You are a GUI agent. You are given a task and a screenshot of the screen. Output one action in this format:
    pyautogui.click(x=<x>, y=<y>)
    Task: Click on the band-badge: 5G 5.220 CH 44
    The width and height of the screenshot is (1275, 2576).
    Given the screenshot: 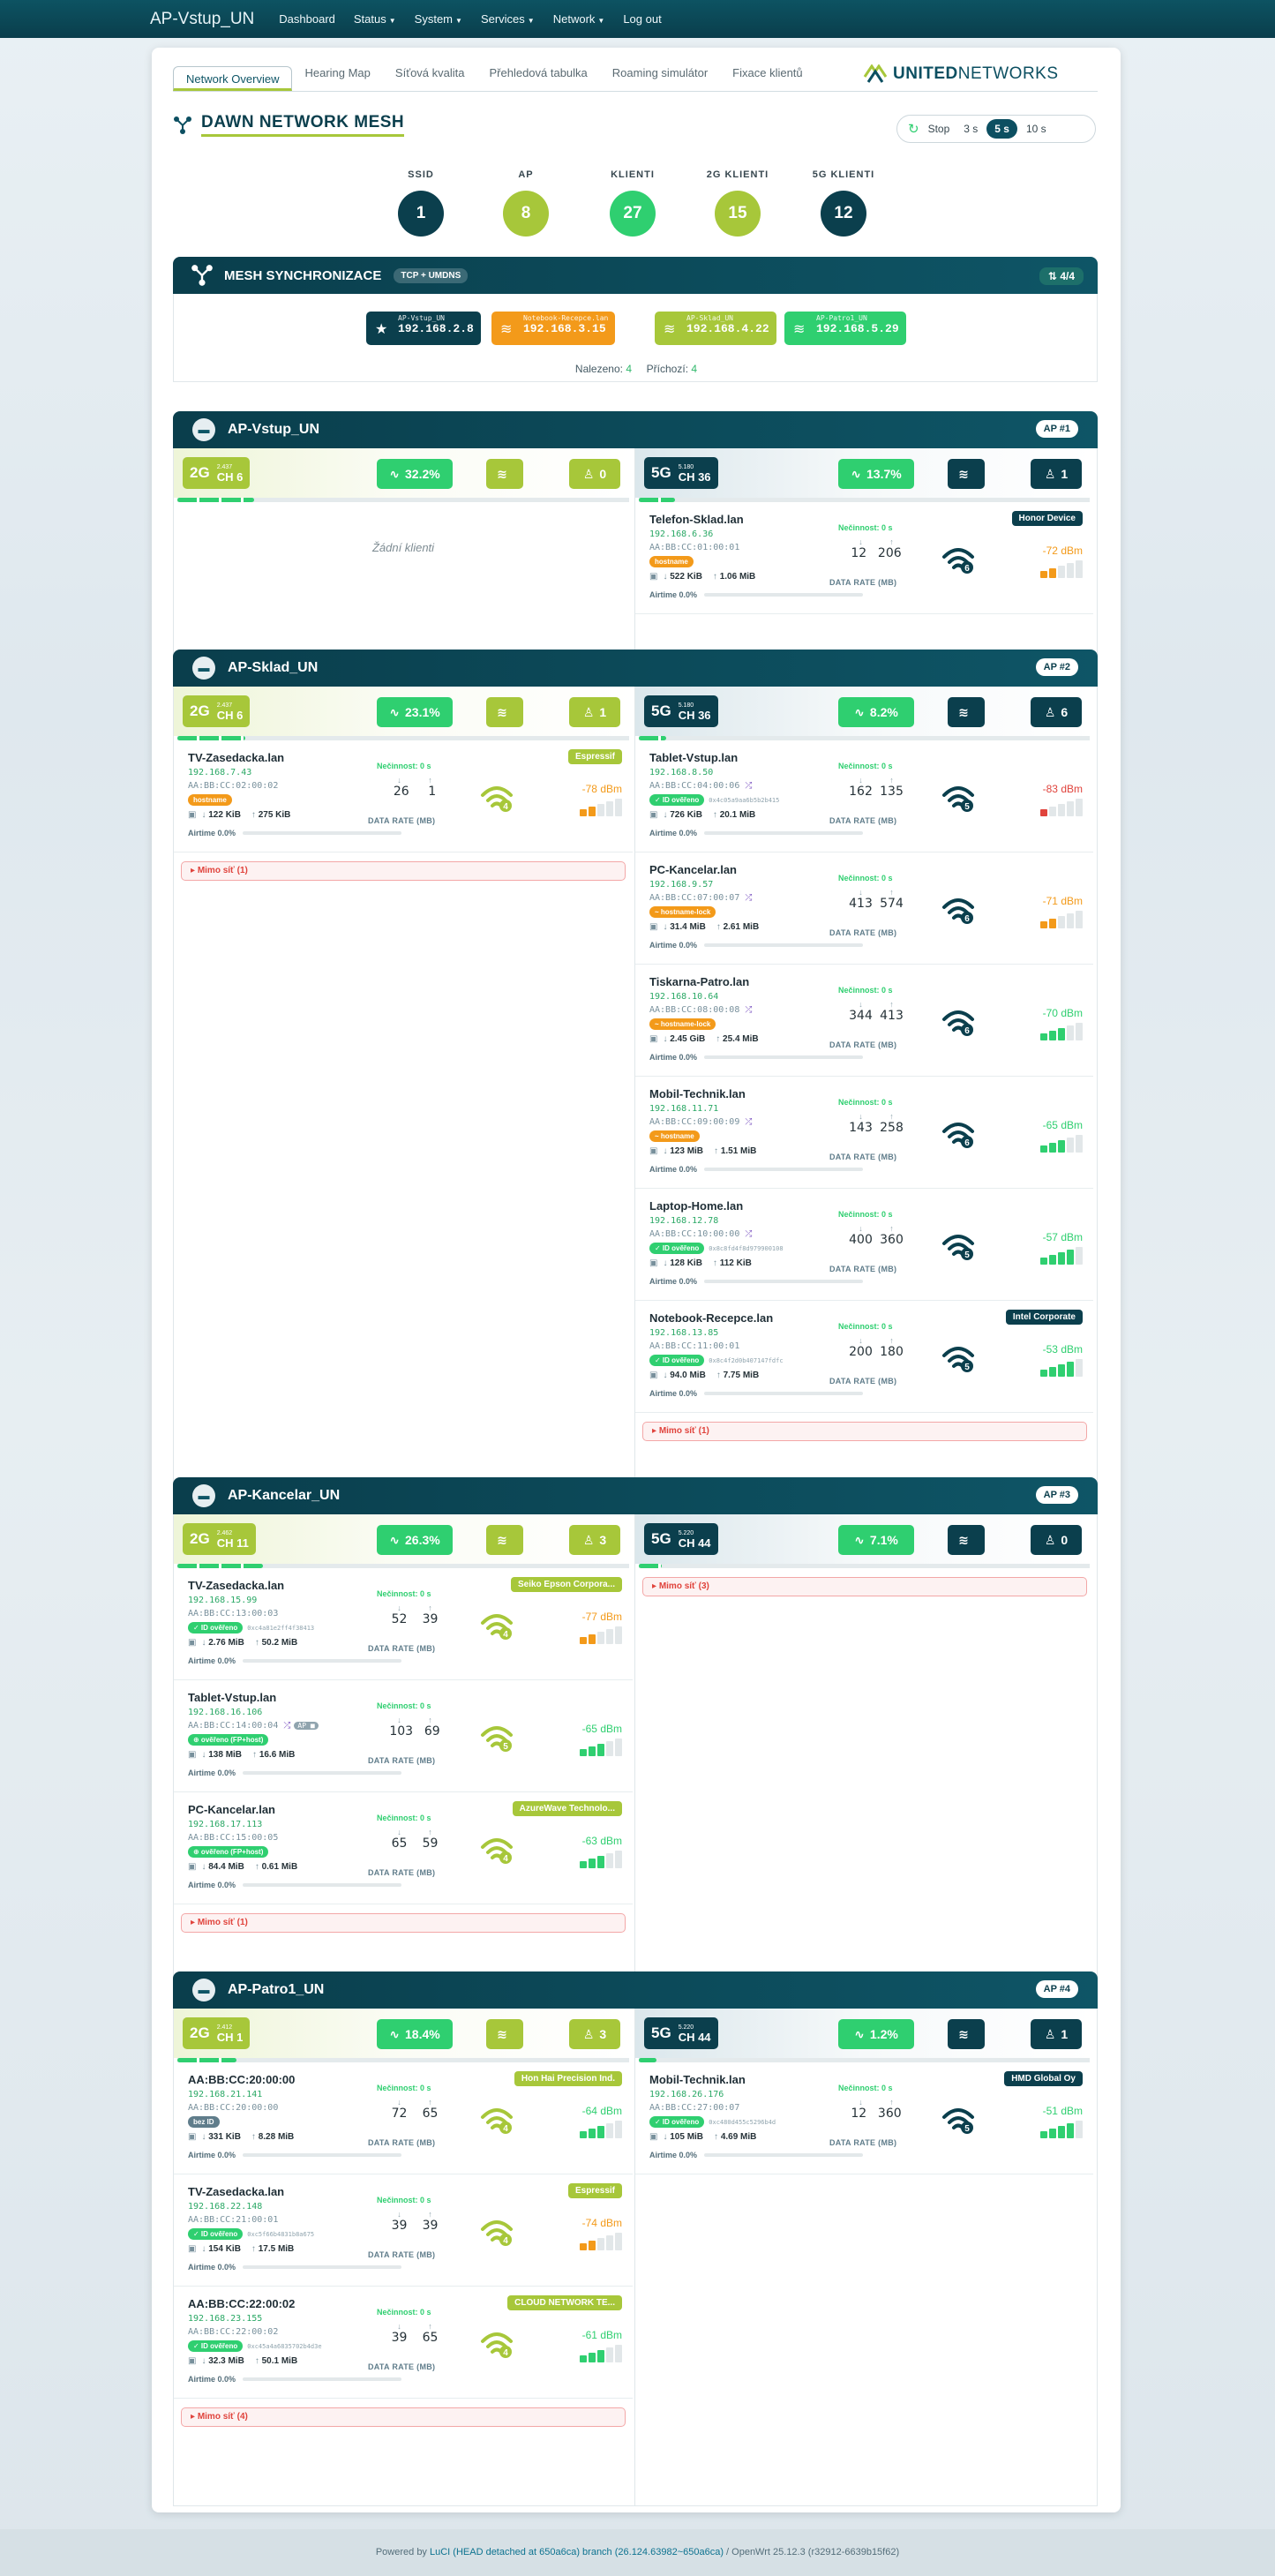 What is the action you would take?
    pyautogui.click(x=681, y=2033)
    